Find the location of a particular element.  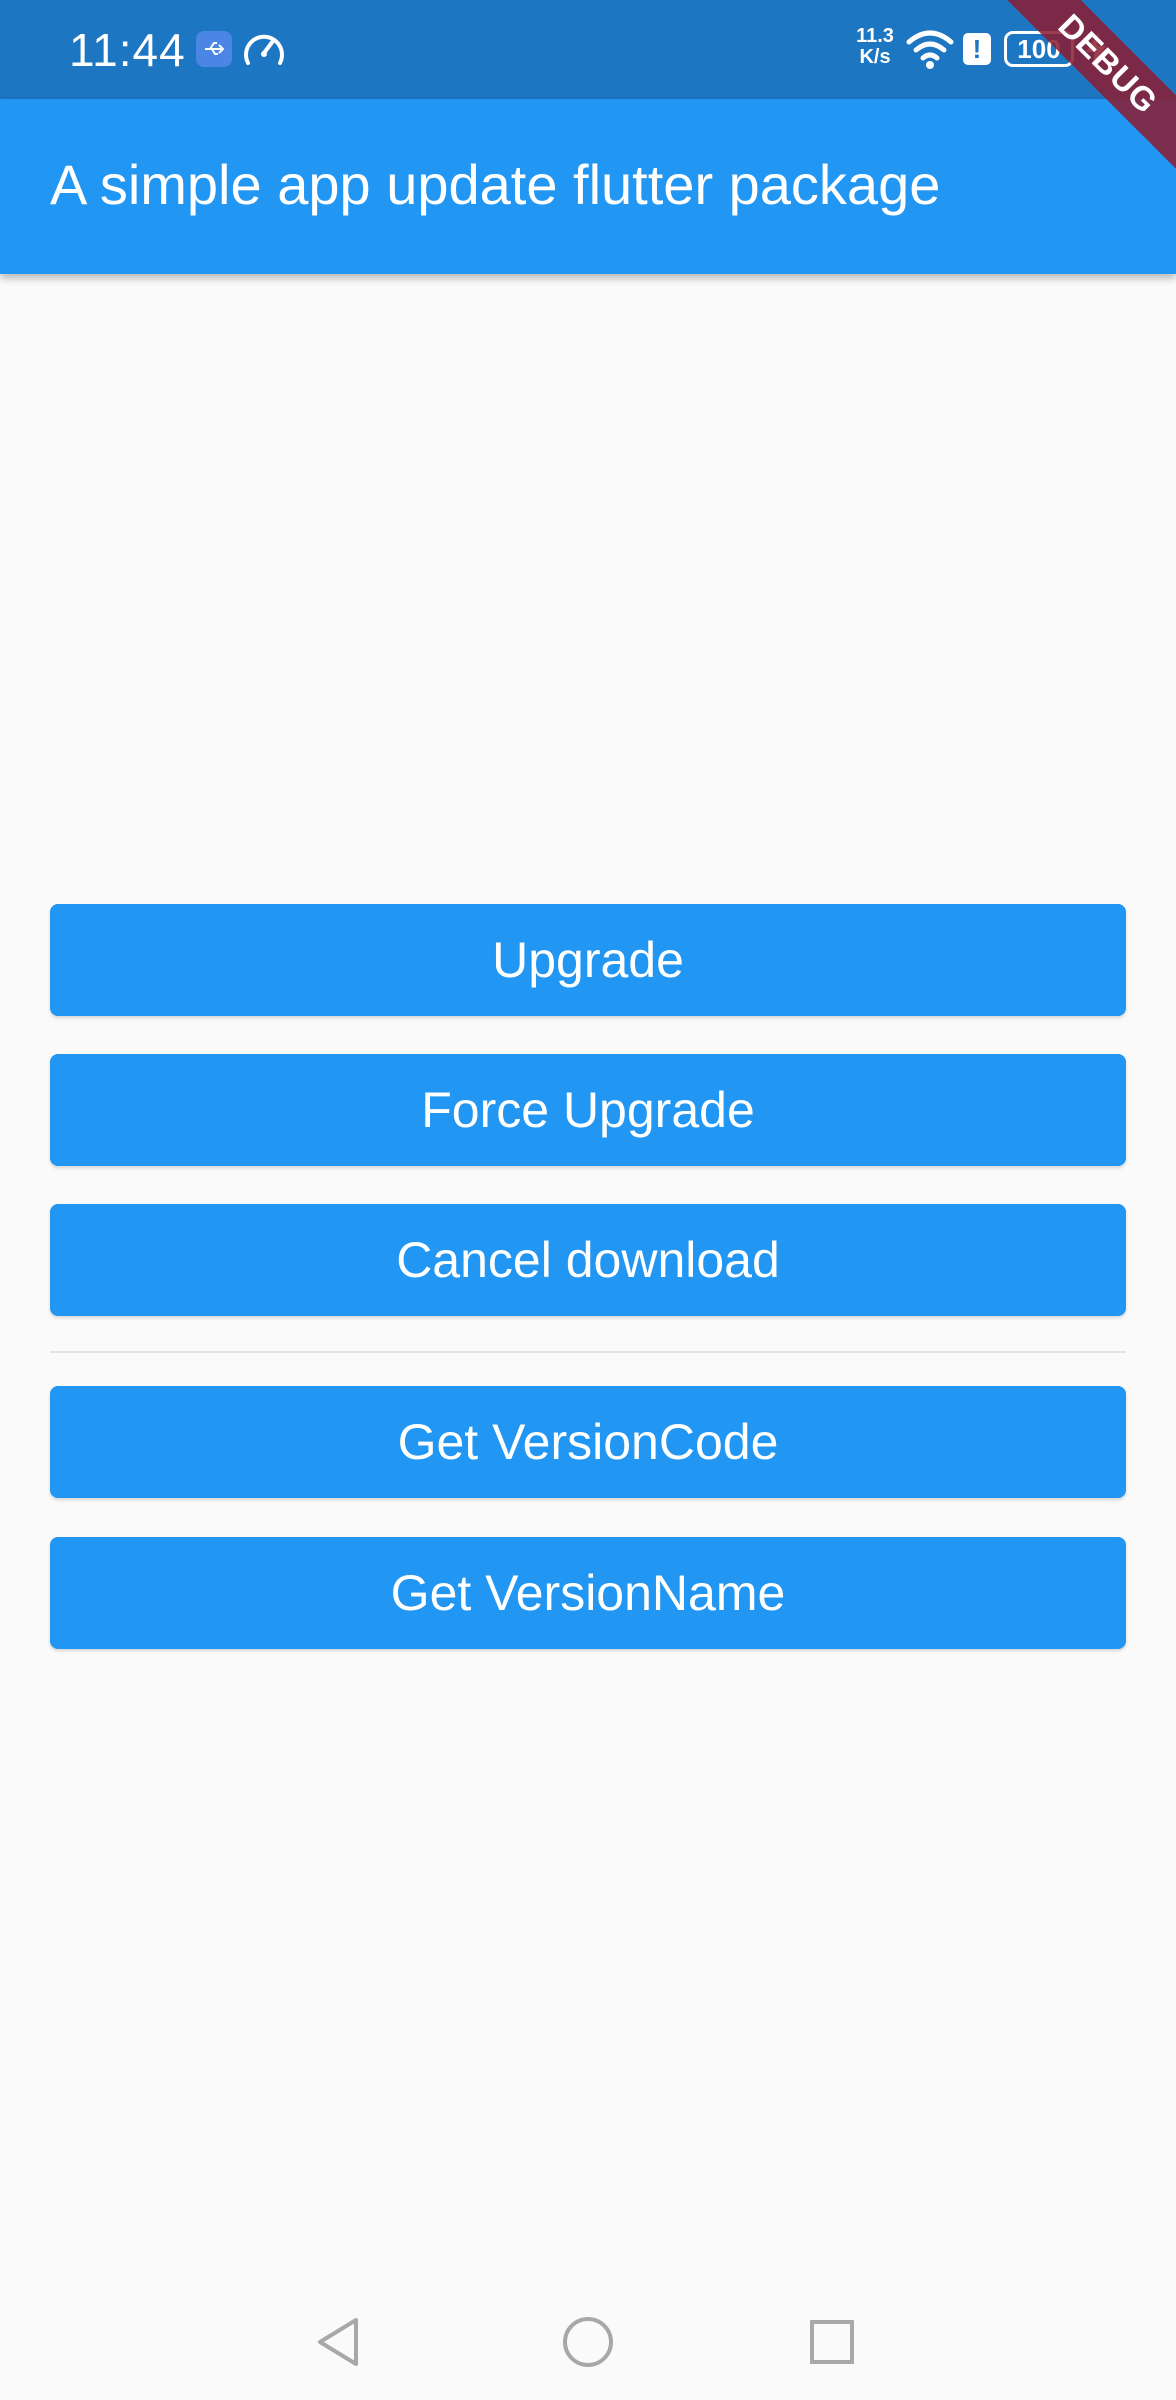

force-upgrade-button: Force Upgrade is located at coordinates (588, 1110).